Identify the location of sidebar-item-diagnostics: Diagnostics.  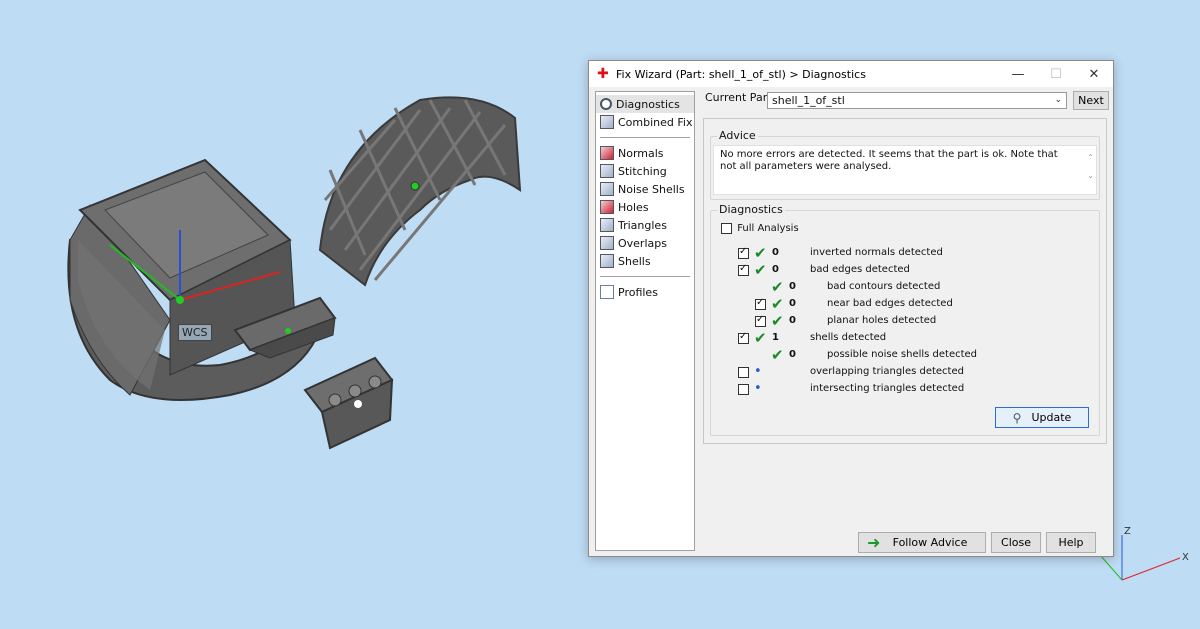
(645, 104).